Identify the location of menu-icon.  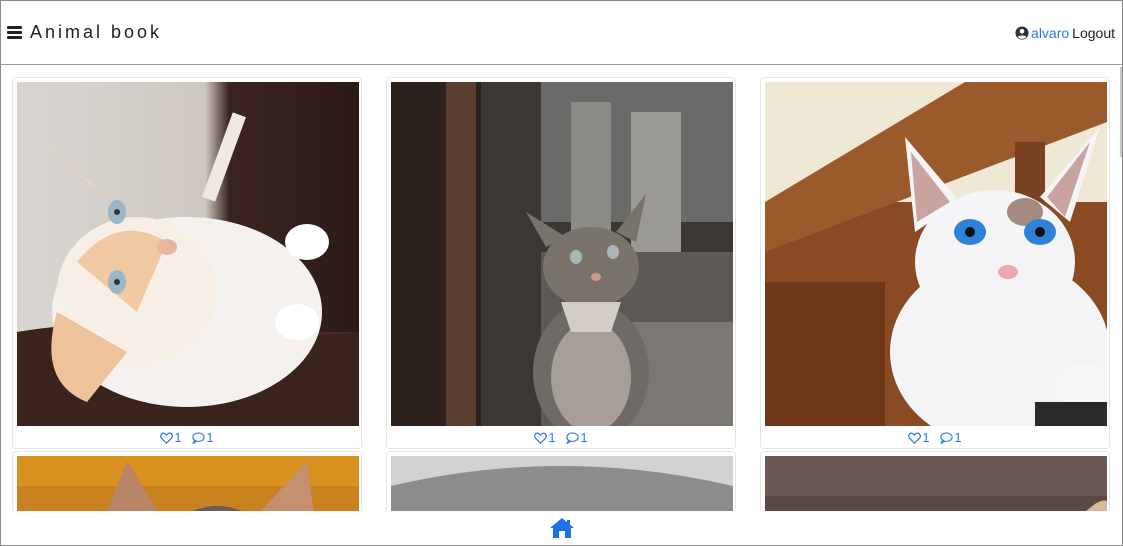
(14, 32).